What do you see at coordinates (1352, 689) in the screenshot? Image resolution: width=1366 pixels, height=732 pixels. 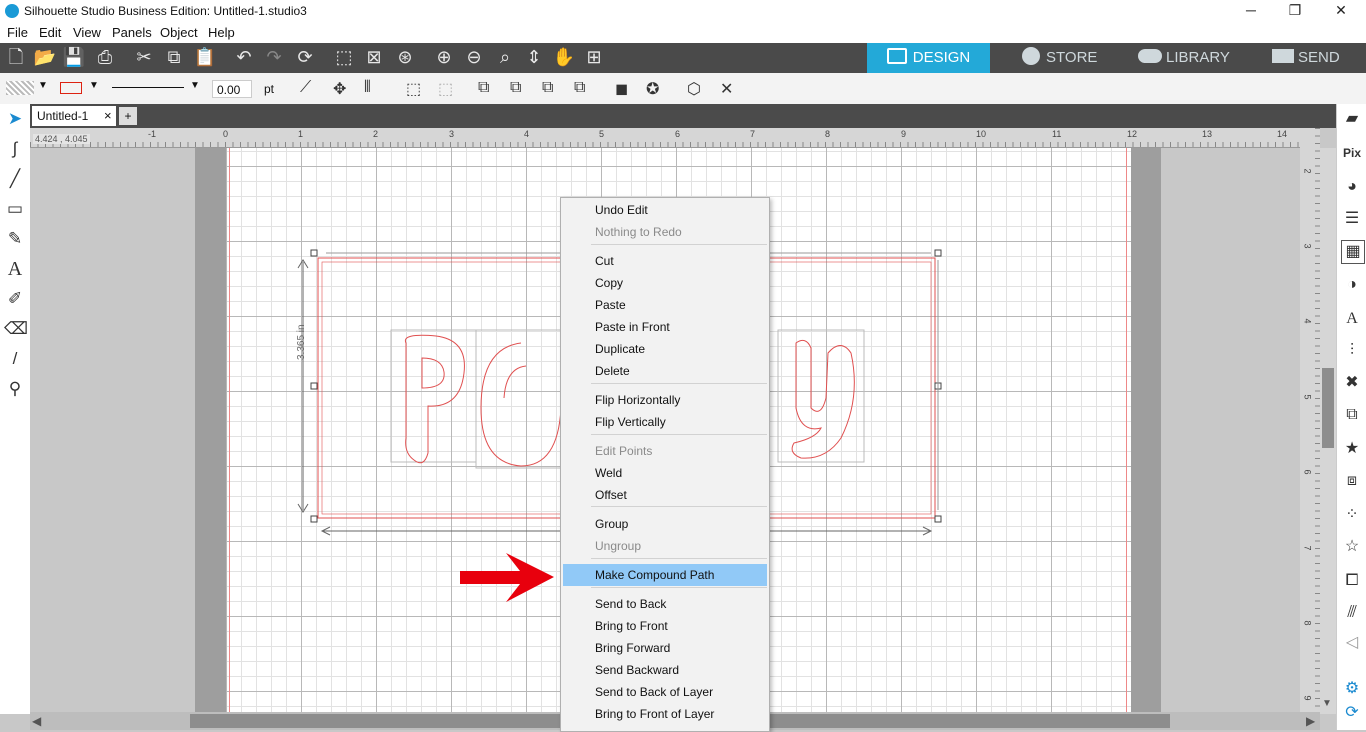 I see `settings-gear-icon: ⚙` at bounding box center [1352, 689].